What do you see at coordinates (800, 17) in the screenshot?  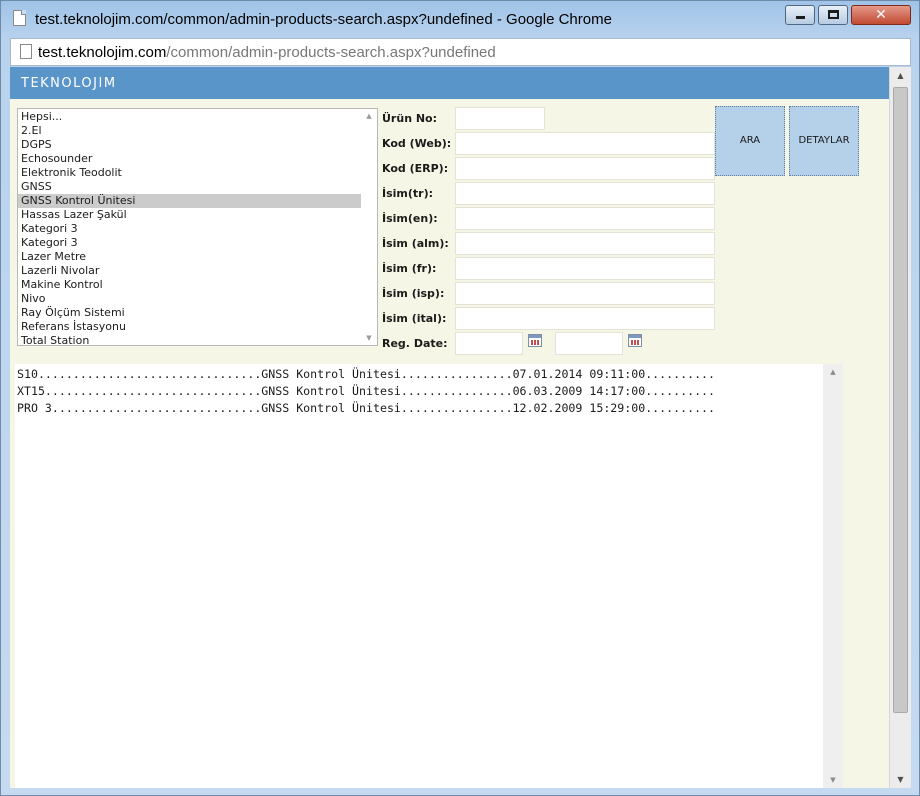 I see `minimize-icon` at bounding box center [800, 17].